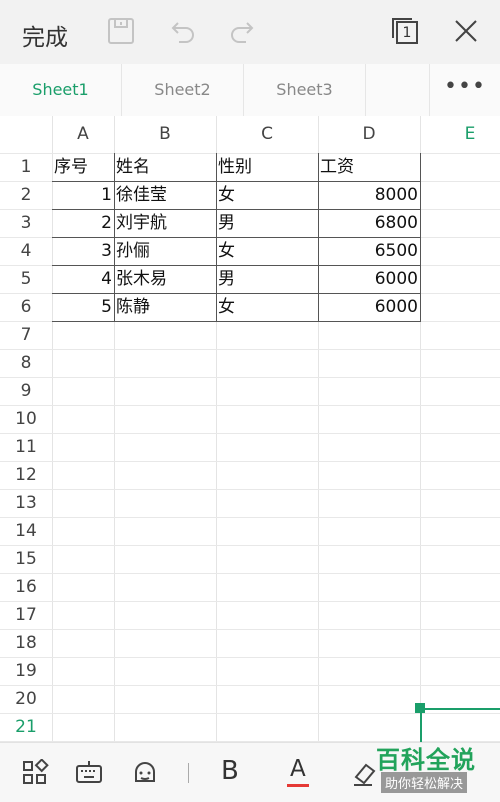 This screenshot has width=500, height=802. What do you see at coordinates (26, 503) in the screenshot?
I see `row-header: 13` at bounding box center [26, 503].